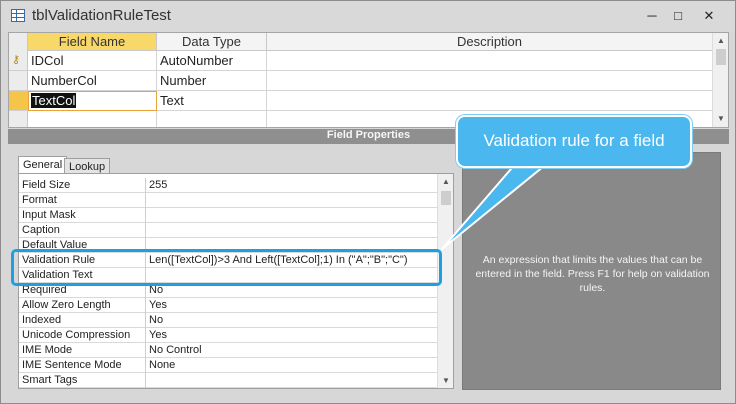  Describe the element at coordinates (228, 230) in the screenshot. I see `property-row: Caption` at that location.